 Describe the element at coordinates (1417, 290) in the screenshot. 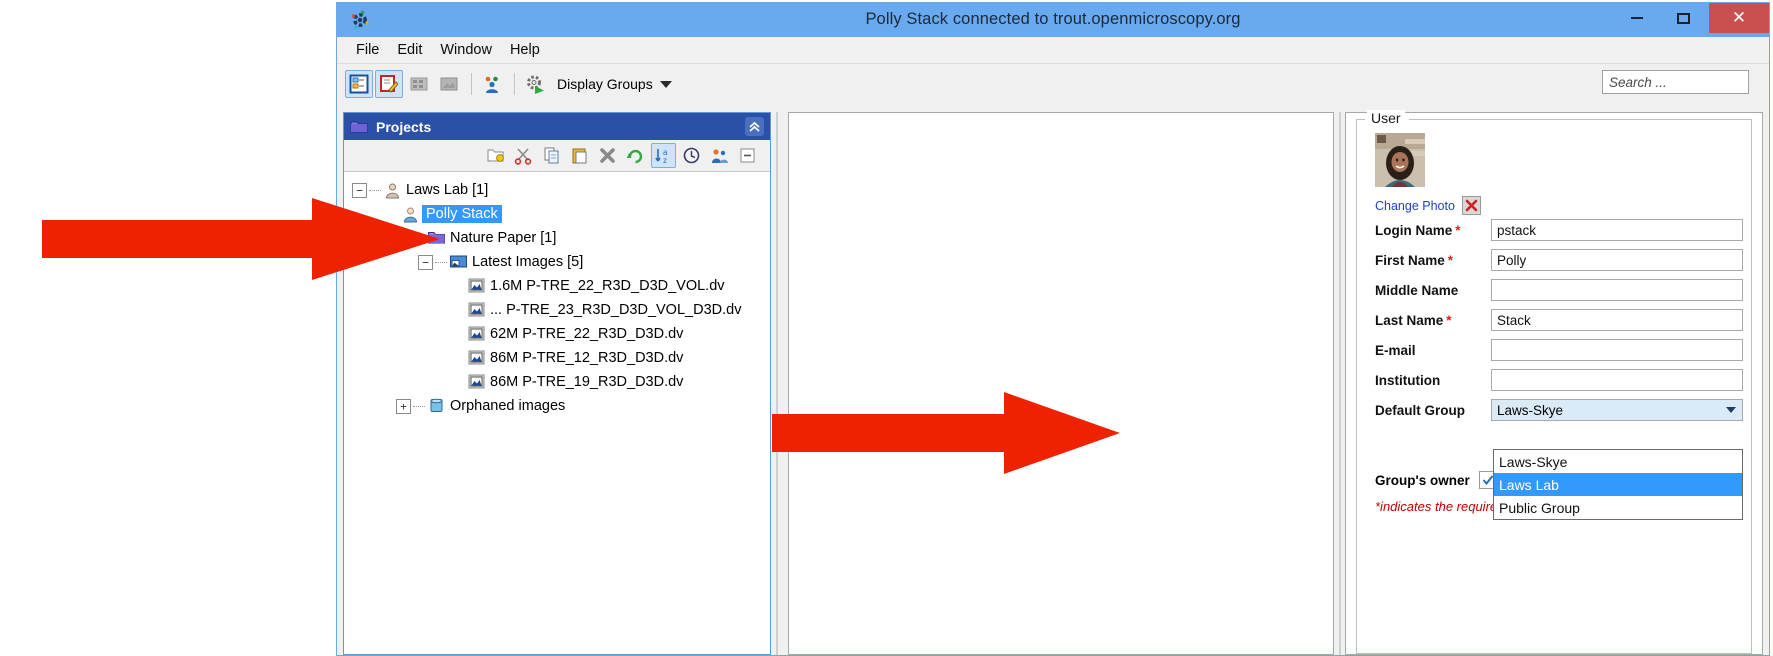

I see `label-text: Middle Name` at that location.